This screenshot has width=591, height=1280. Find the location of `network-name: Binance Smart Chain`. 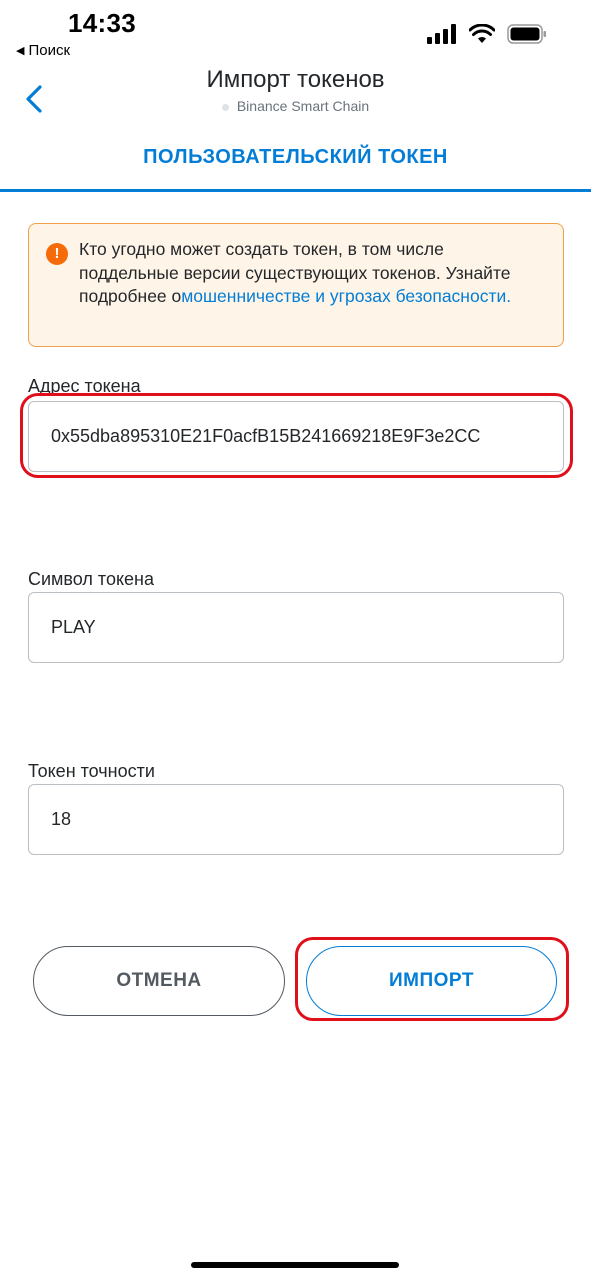

network-name: Binance Smart Chain is located at coordinates (303, 106).